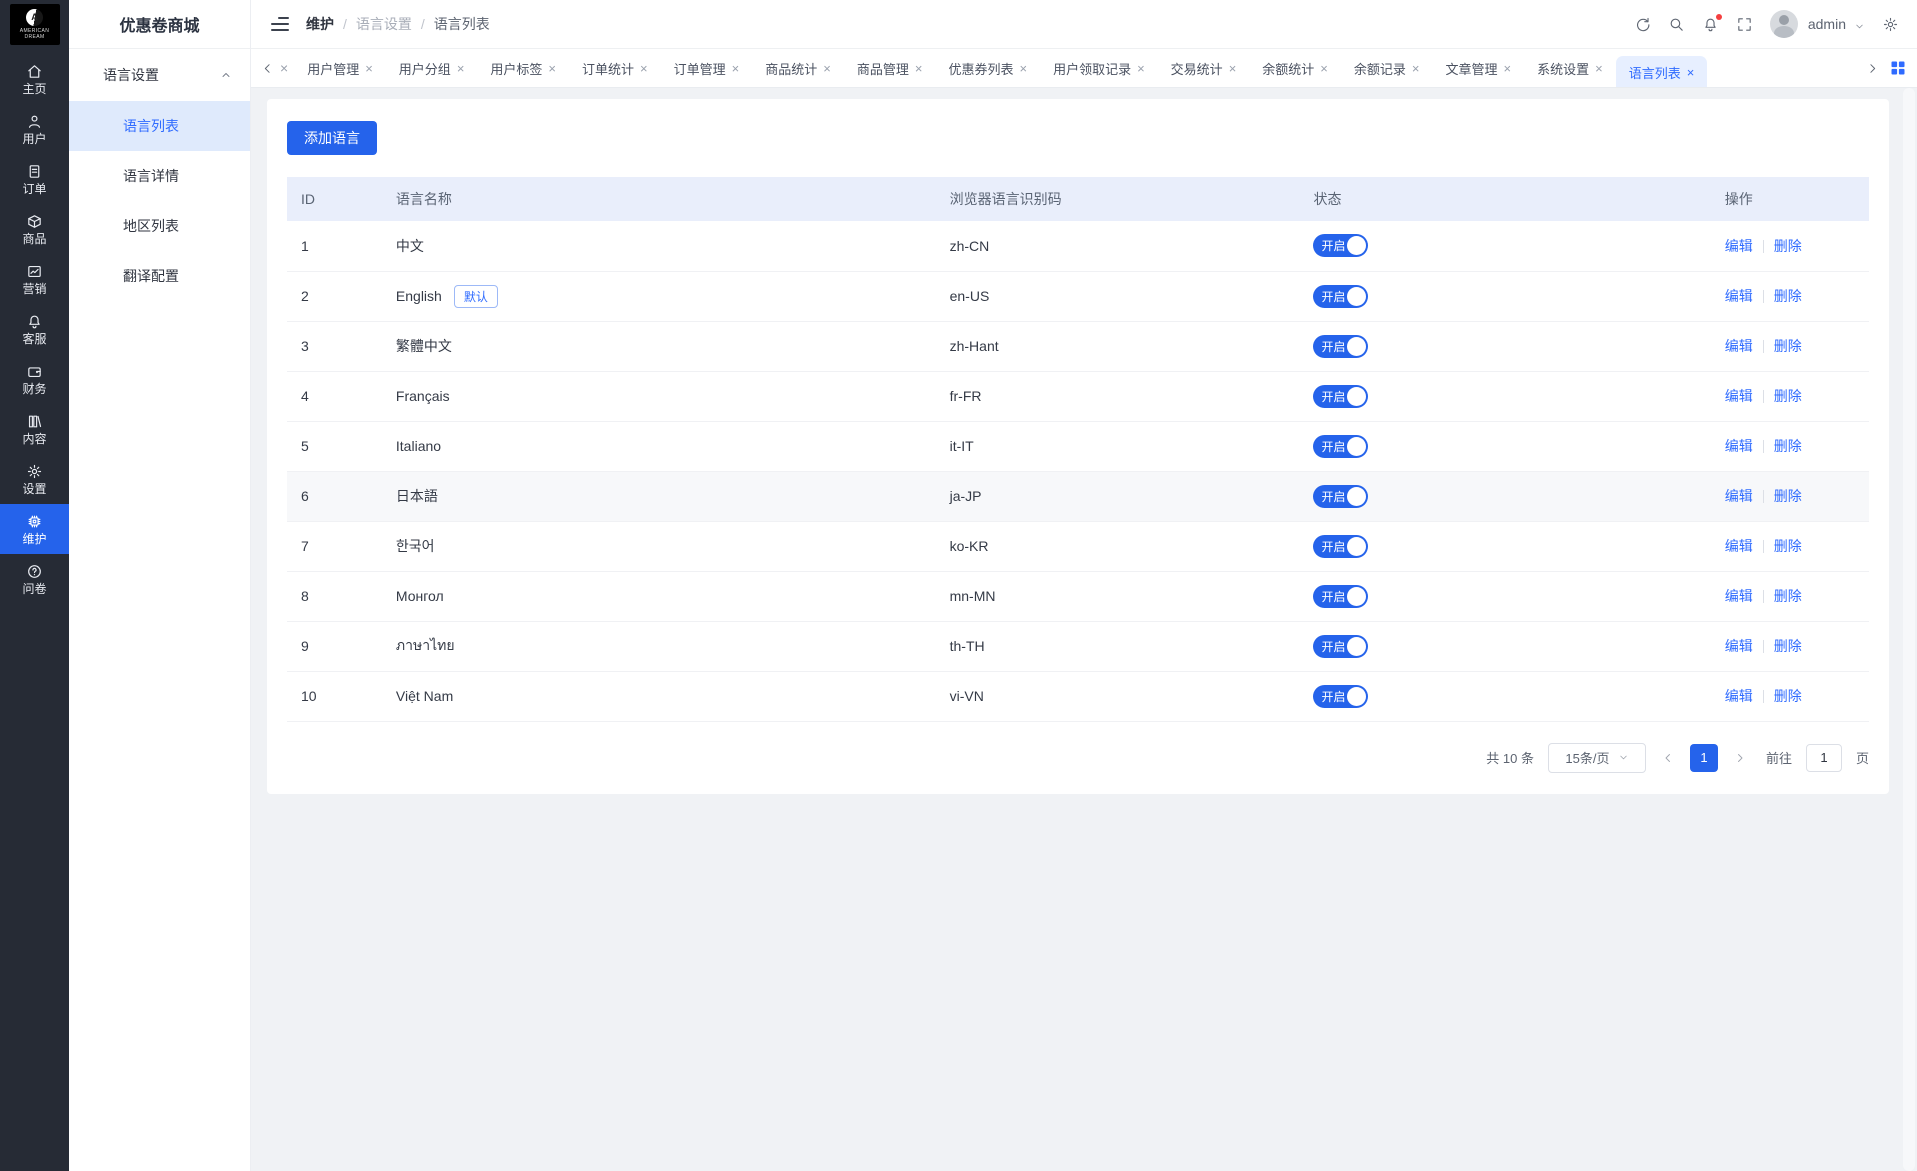 Image resolution: width=1917 pixels, height=1171 pixels. I want to click on prev-page-icon, so click(1668, 758).